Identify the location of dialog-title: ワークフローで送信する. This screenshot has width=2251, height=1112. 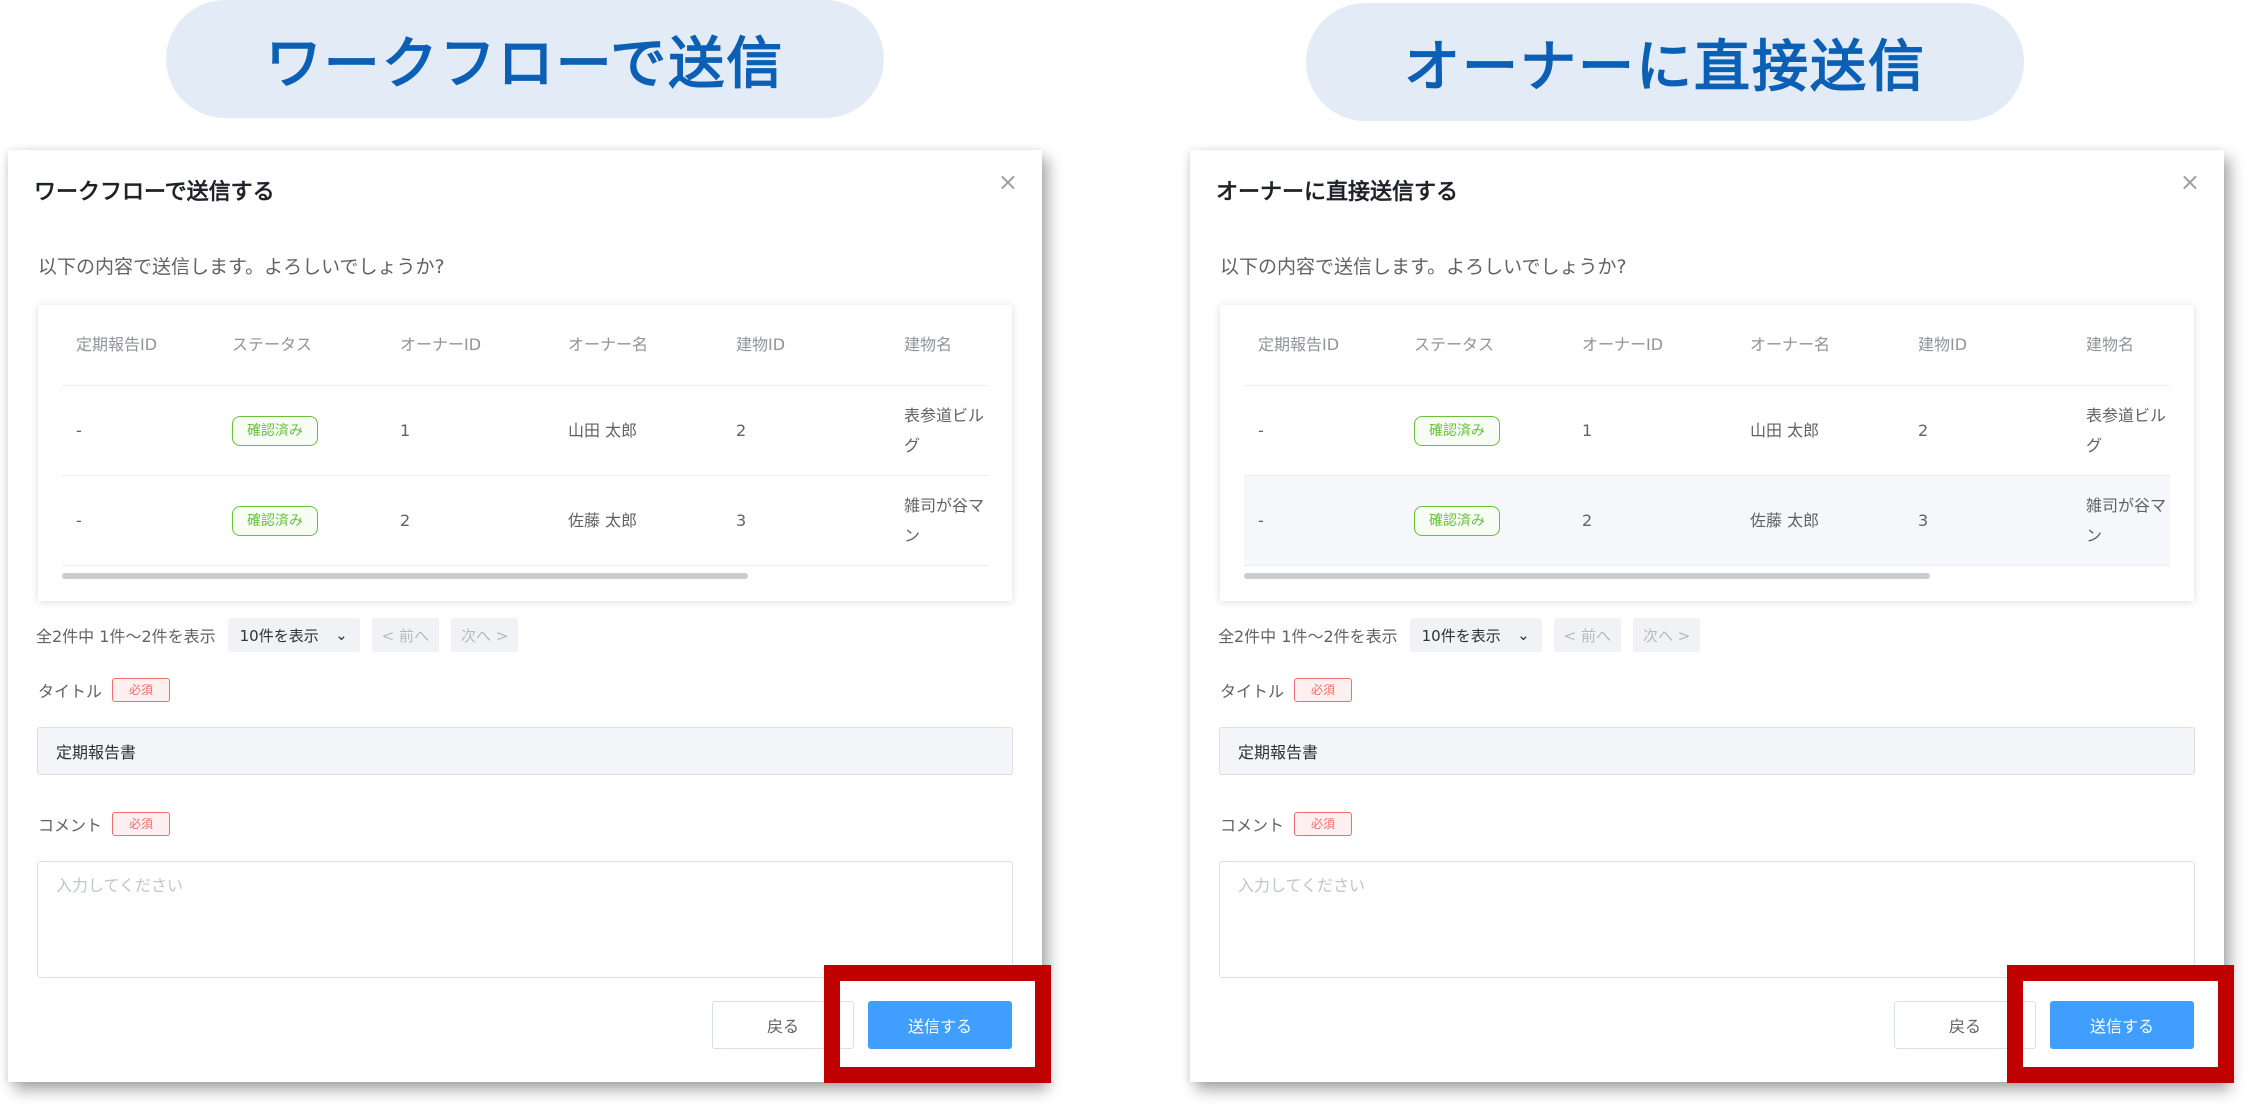
(154, 192).